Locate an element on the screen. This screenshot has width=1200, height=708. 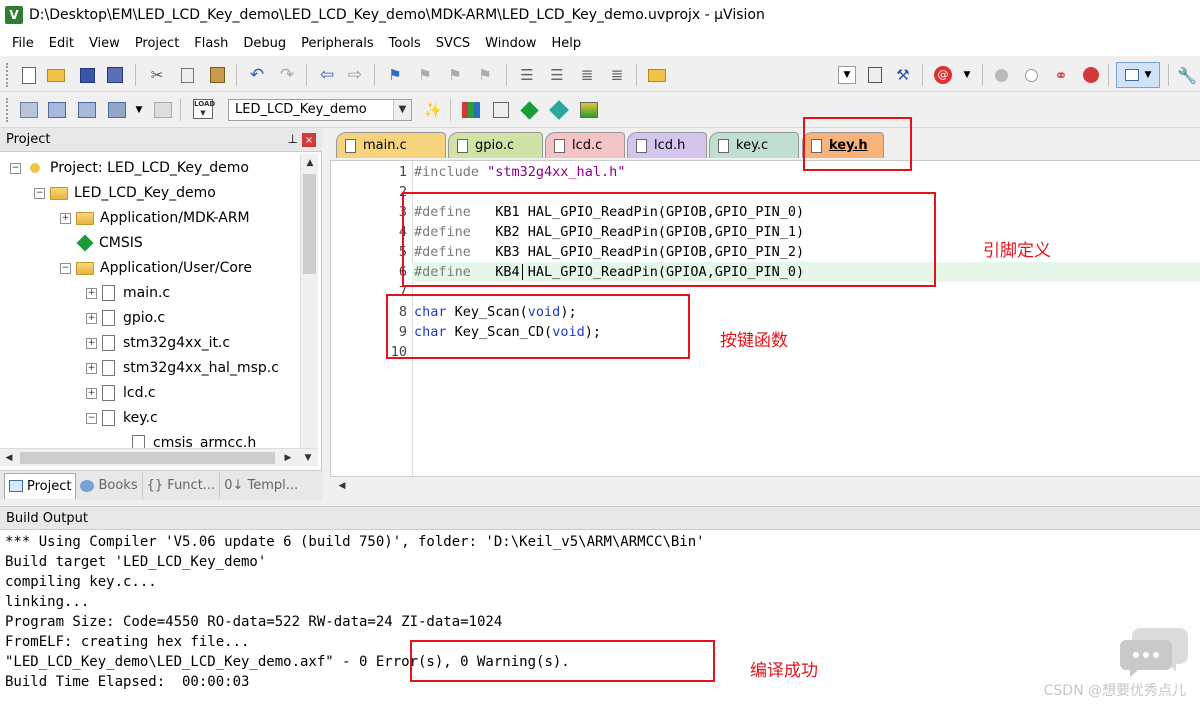
menu-tools: Tools is located at coordinates (405, 43).